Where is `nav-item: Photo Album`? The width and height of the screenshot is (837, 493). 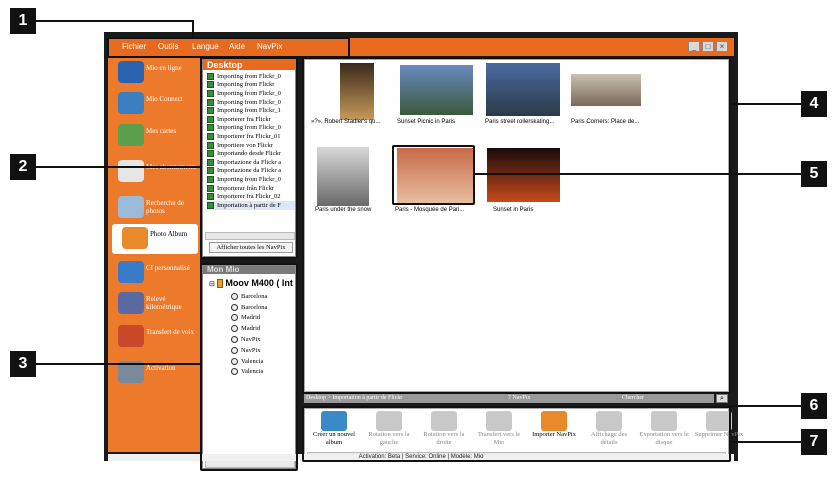
nav-item: Photo Album is located at coordinates (155, 239).